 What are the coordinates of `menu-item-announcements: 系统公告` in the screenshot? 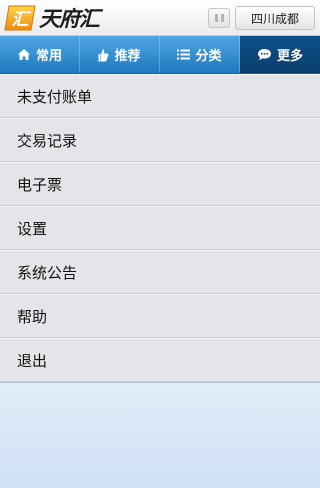 It's located at (160, 272).